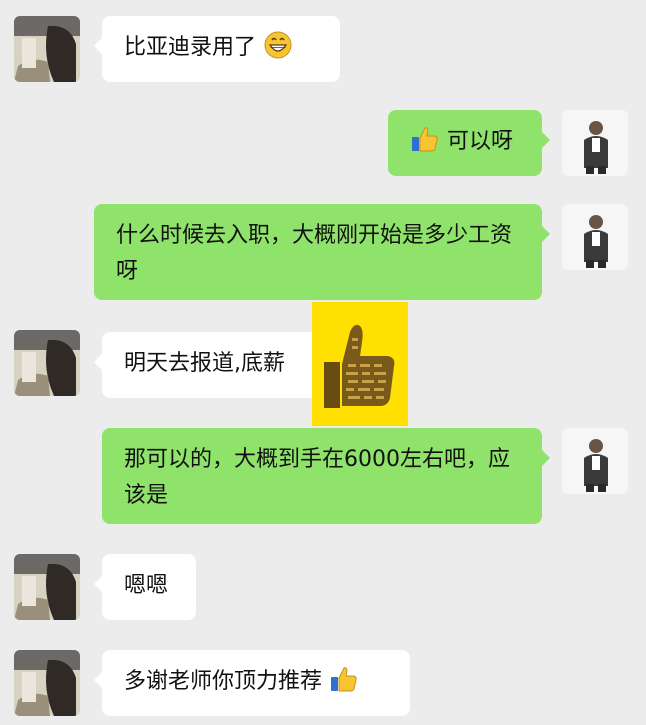  Describe the element at coordinates (190, 47) in the screenshot. I see `message-text: 比亚迪录用了` at that location.